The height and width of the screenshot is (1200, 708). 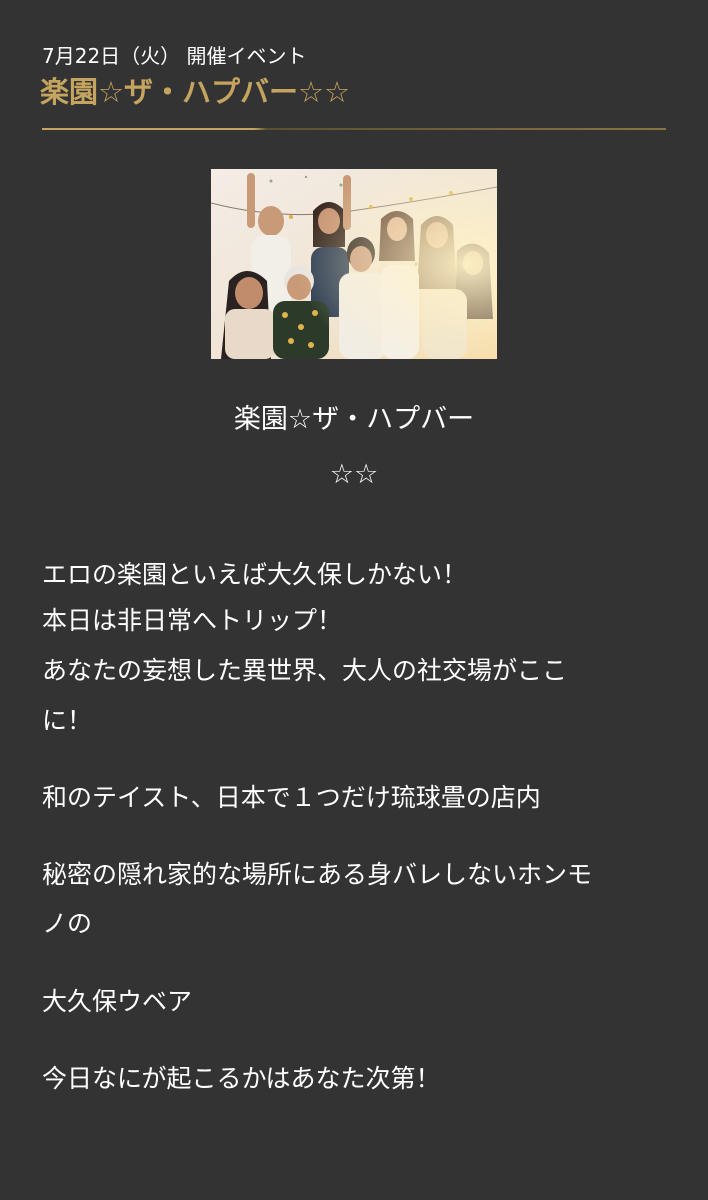 I want to click on description-line: 今日なにが起こるかはあなた次第！, so click(x=241, y=1078).